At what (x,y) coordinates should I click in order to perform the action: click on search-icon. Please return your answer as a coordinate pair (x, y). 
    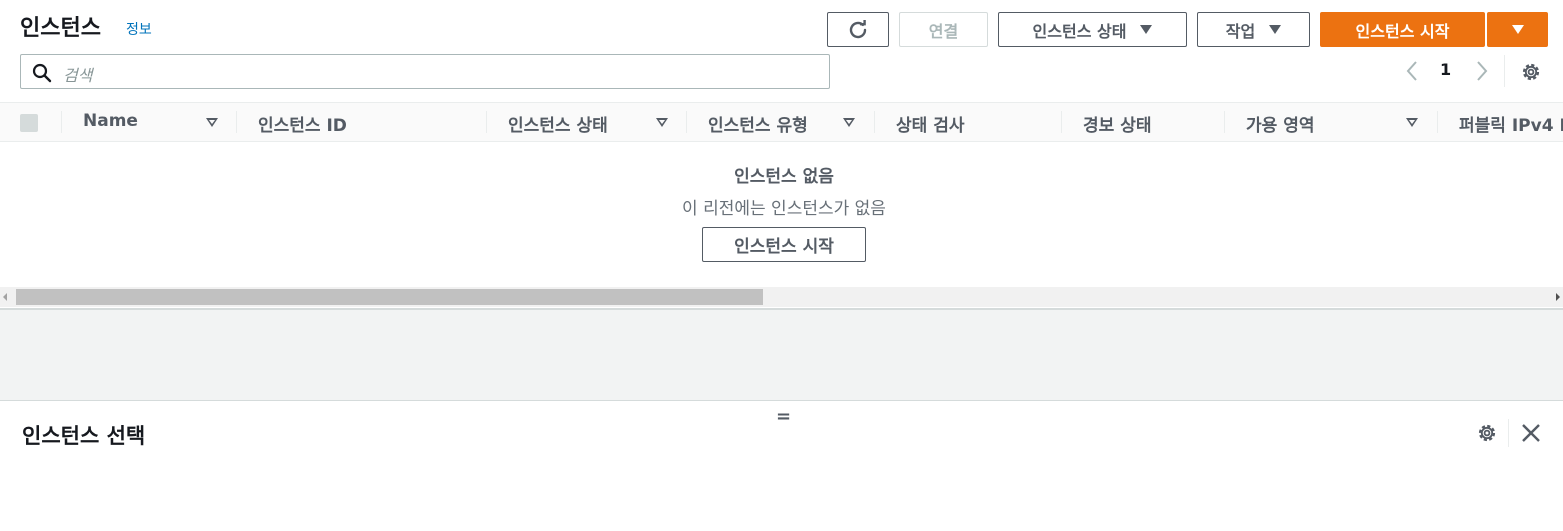
    Looking at the image, I should click on (42, 73).